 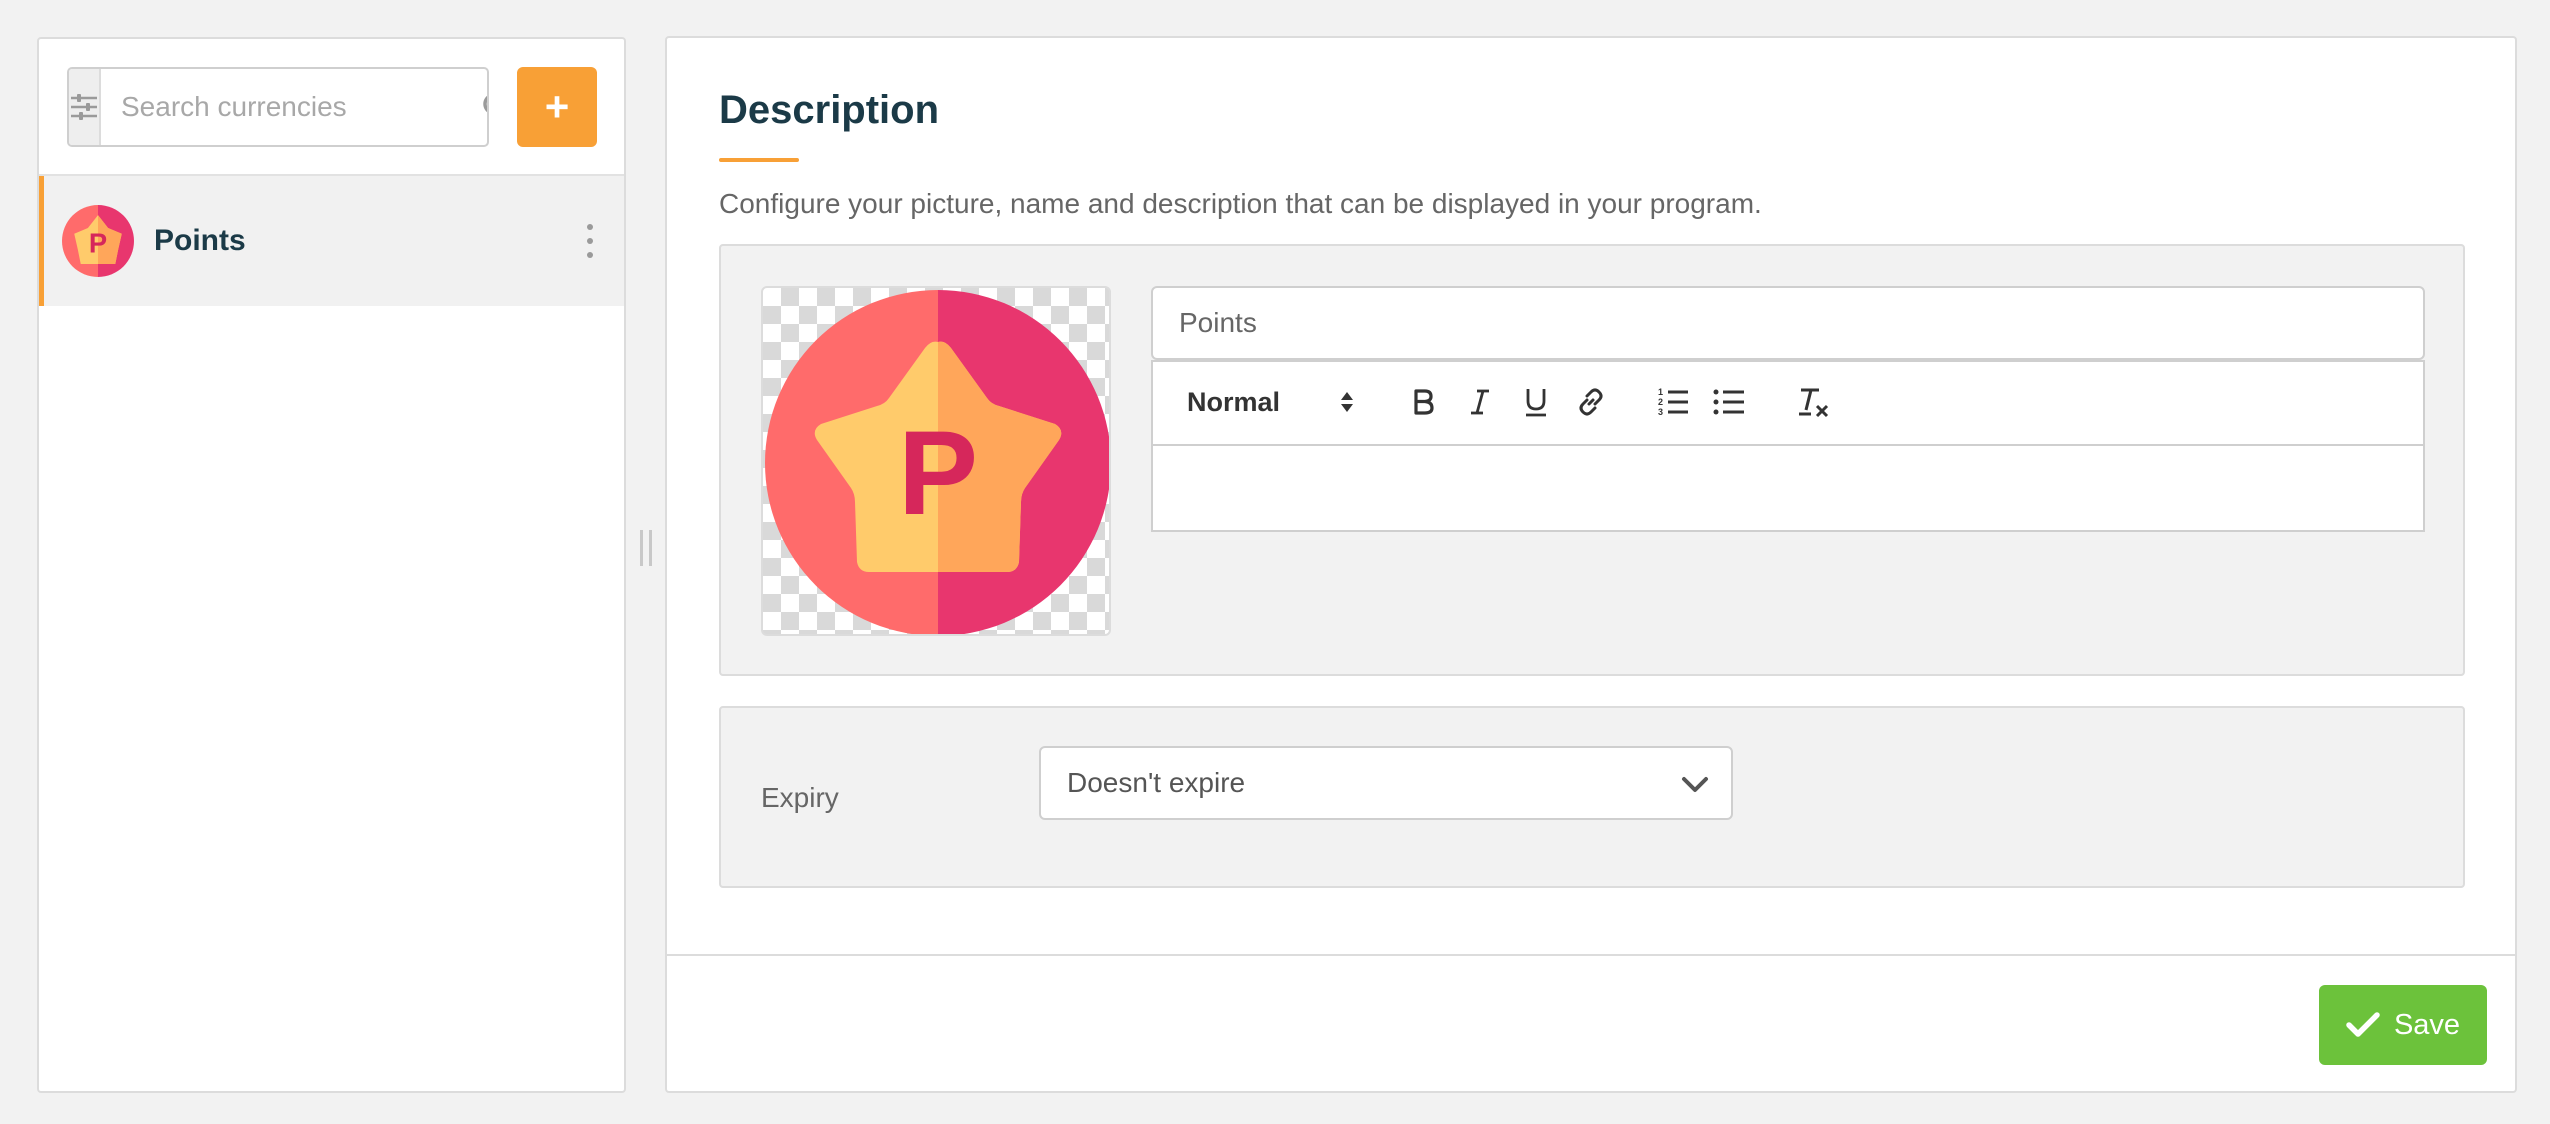 What do you see at coordinates (759, 160) in the screenshot?
I see `title-underline` at bounding box center [759, 160].